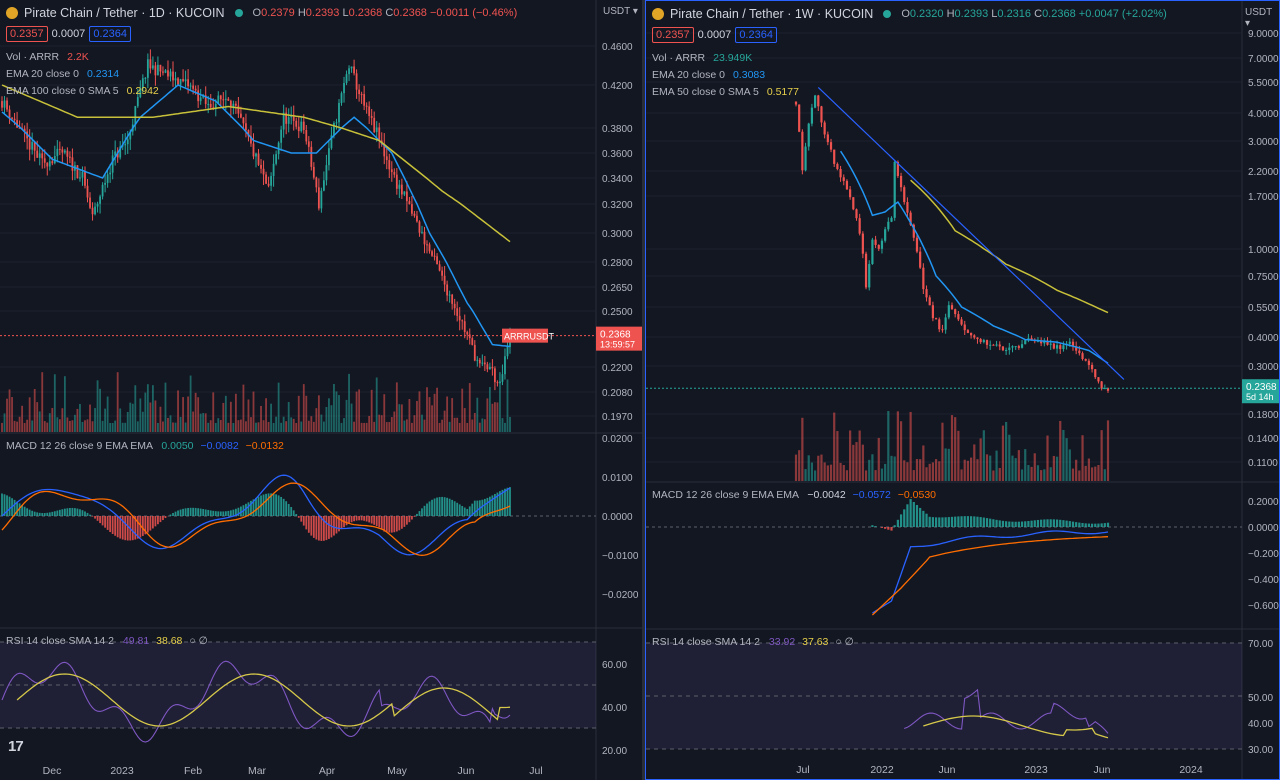 The width and height of the screenshot is (1280, 780). What do you see at coordinates (47, 57) in the screenshot?
I see `volume-legend: Vol · ARRR 2.2K` at bounding box center [47, 57].